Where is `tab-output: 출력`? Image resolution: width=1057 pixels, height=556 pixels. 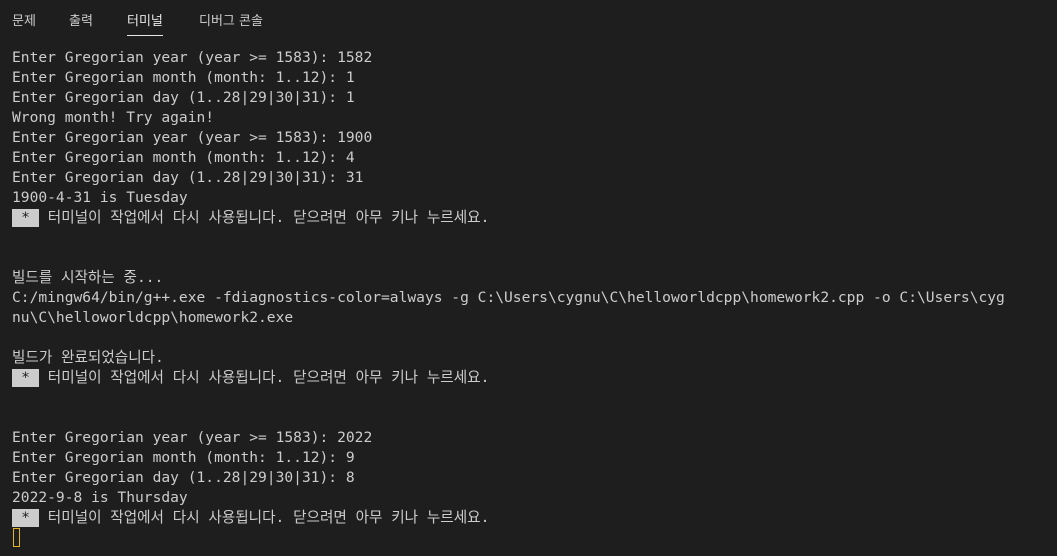
tab-output: 출력 is located at coordinates (81, 24).